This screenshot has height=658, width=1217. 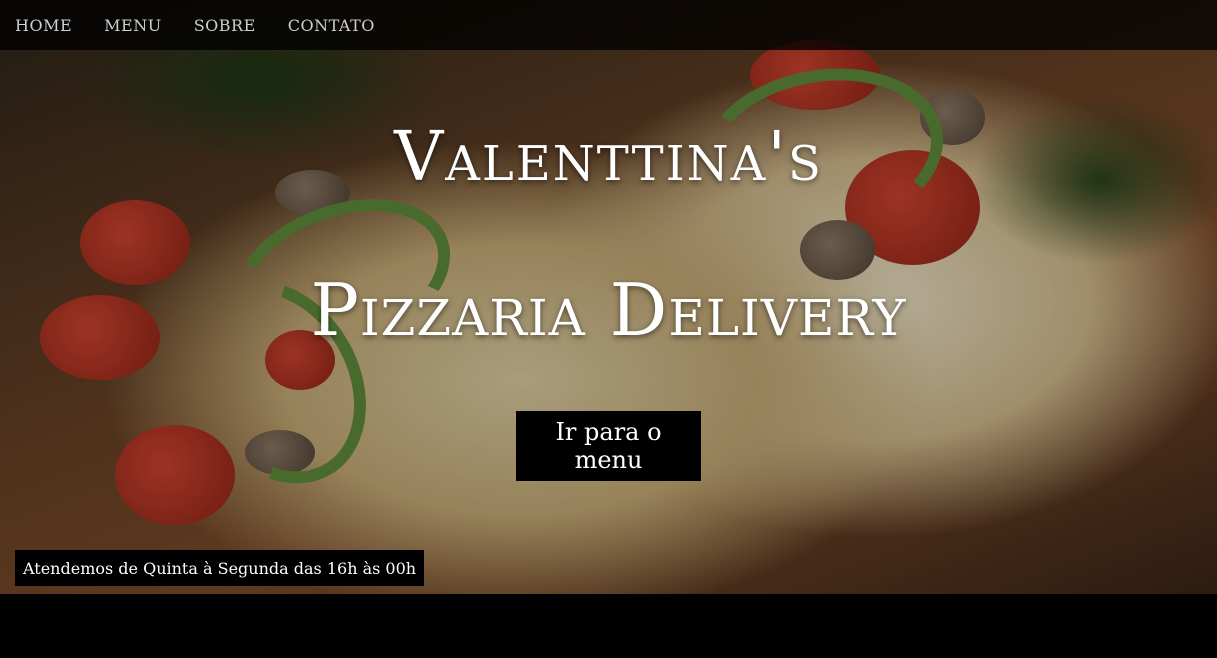 What do you see at coordinates (608, 446) in the screenshot?
I see `go-to-menu-button: Ir para o menu` at bounding box center [608, 446].